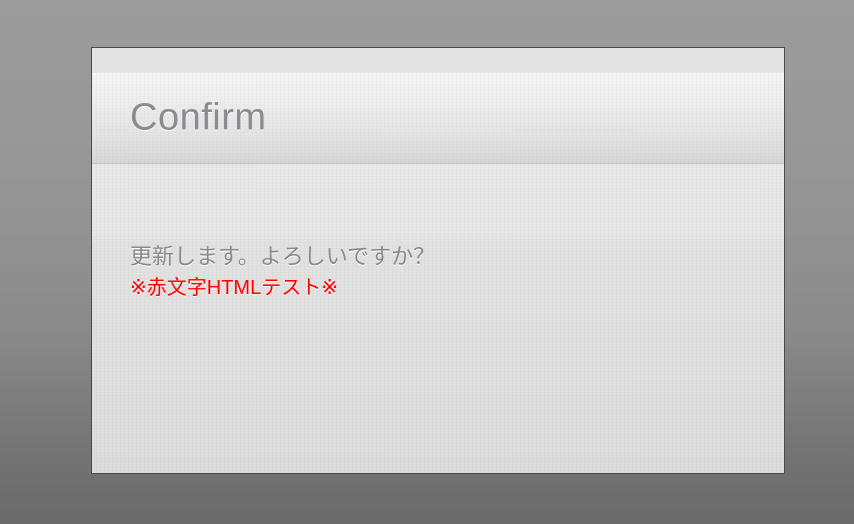 The width and height of the screenshot is (854, 524). I want to click on dialog-title: Confirm, so click(198, 117).